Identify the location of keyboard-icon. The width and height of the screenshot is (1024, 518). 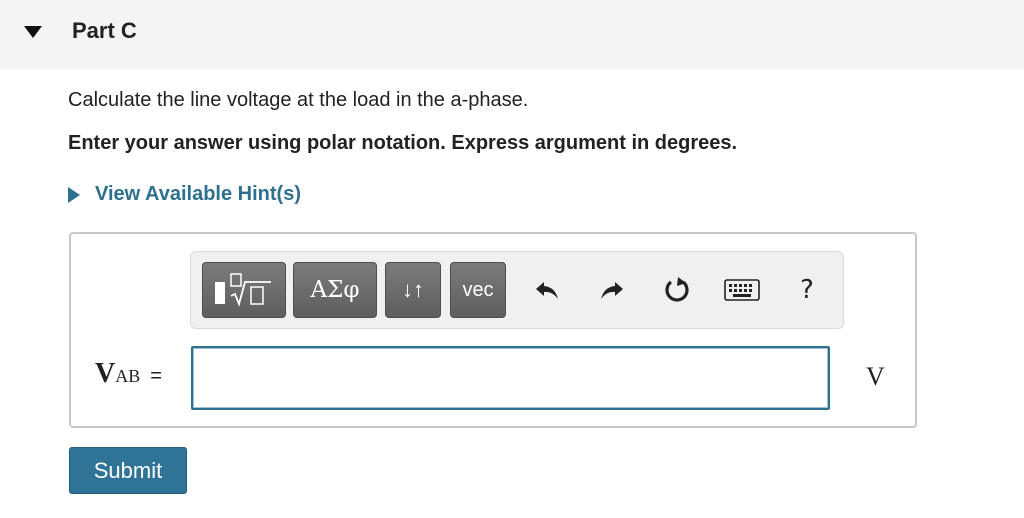
(742, 290).